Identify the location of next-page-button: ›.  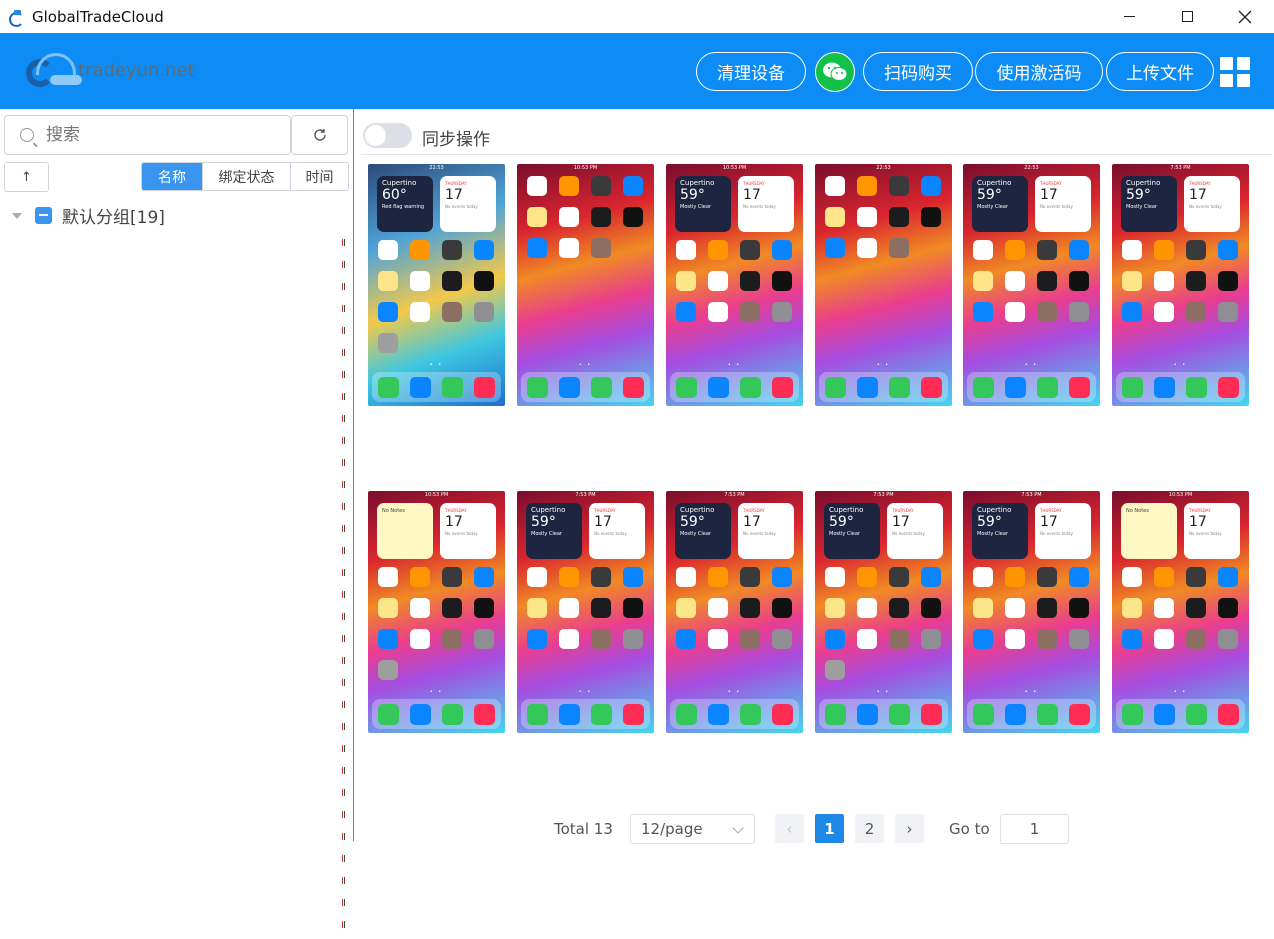
(909, 828).